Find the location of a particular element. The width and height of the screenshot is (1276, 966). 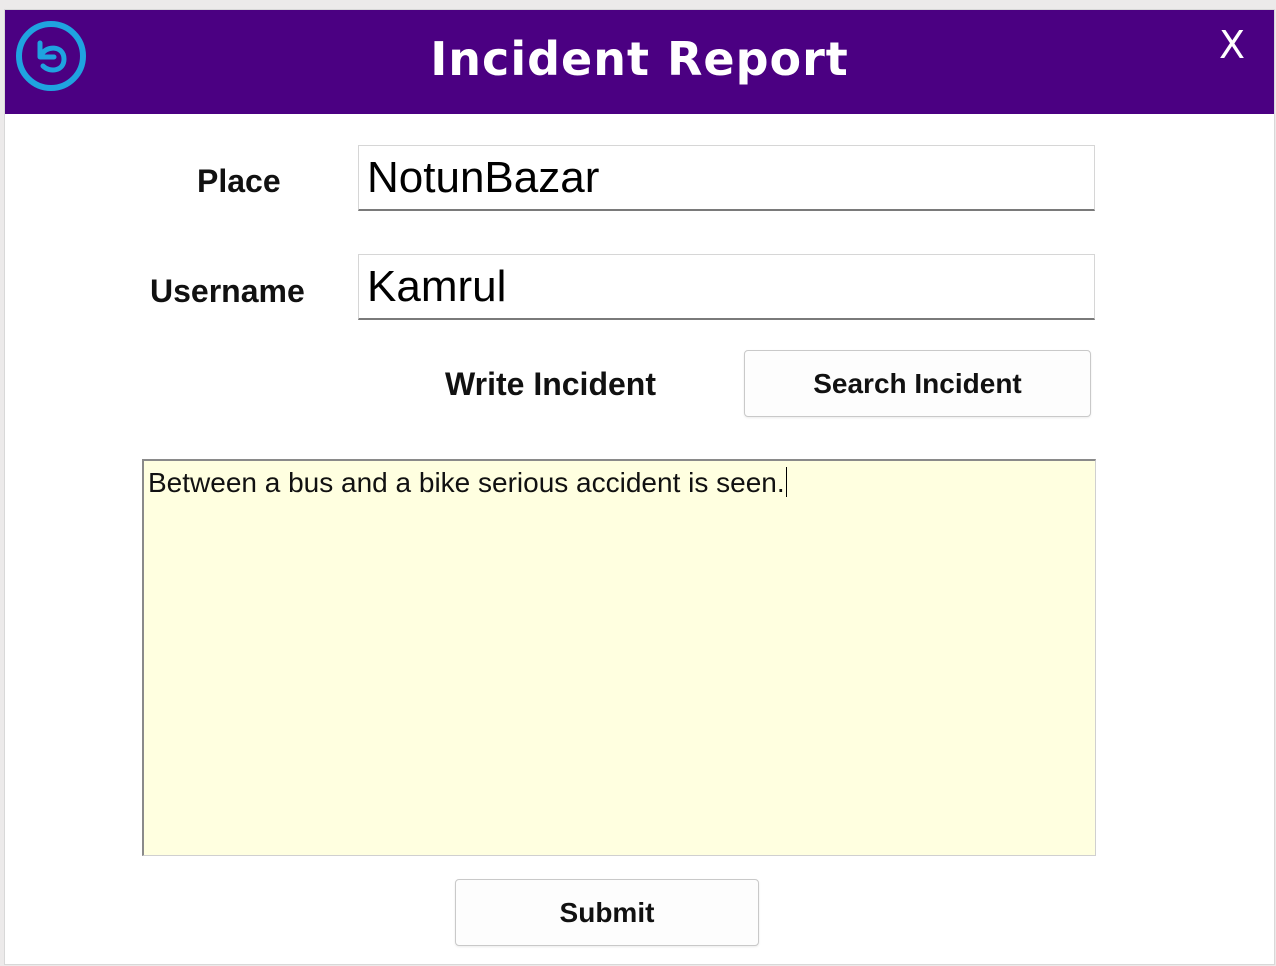

text-caret is located at coordinates (786, 482).